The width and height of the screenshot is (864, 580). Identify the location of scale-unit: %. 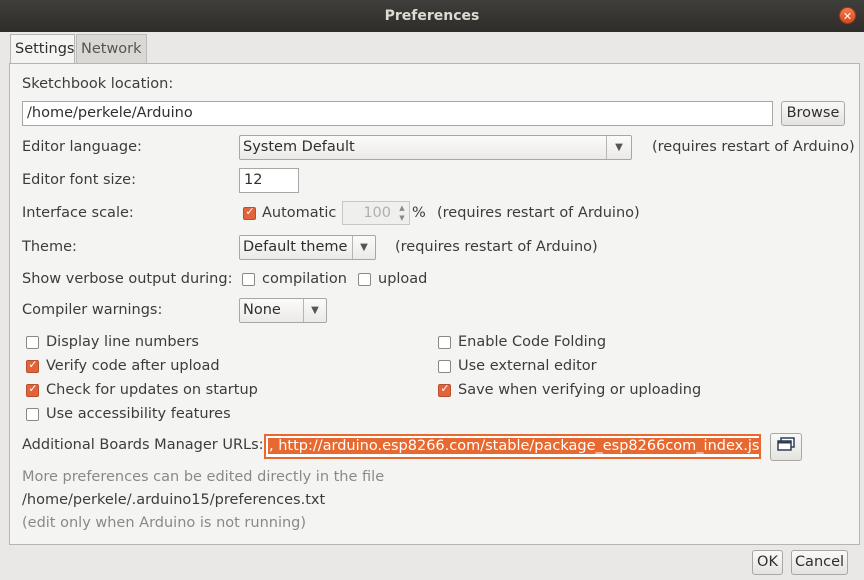
(419, 213).